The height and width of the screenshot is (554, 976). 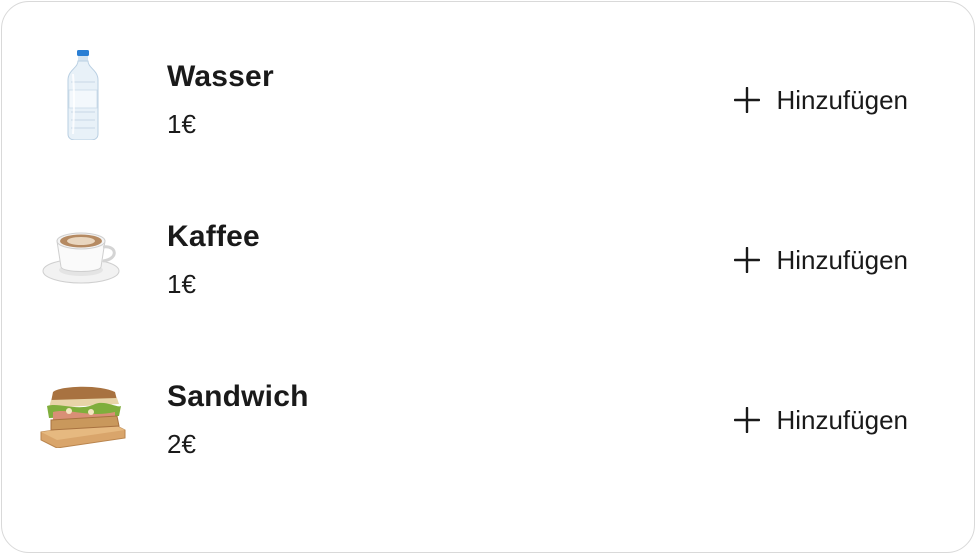 What do you see at coordinates (238, 396) in the screenshot?
I see `product-name: Sandwich` at bounding box center [238, 396].